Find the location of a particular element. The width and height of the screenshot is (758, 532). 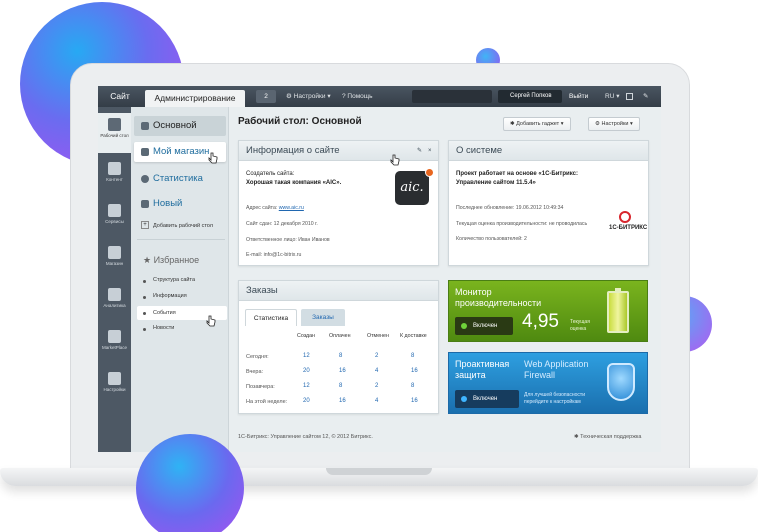

fav-item: Новости is located at coordinates (163, 328).